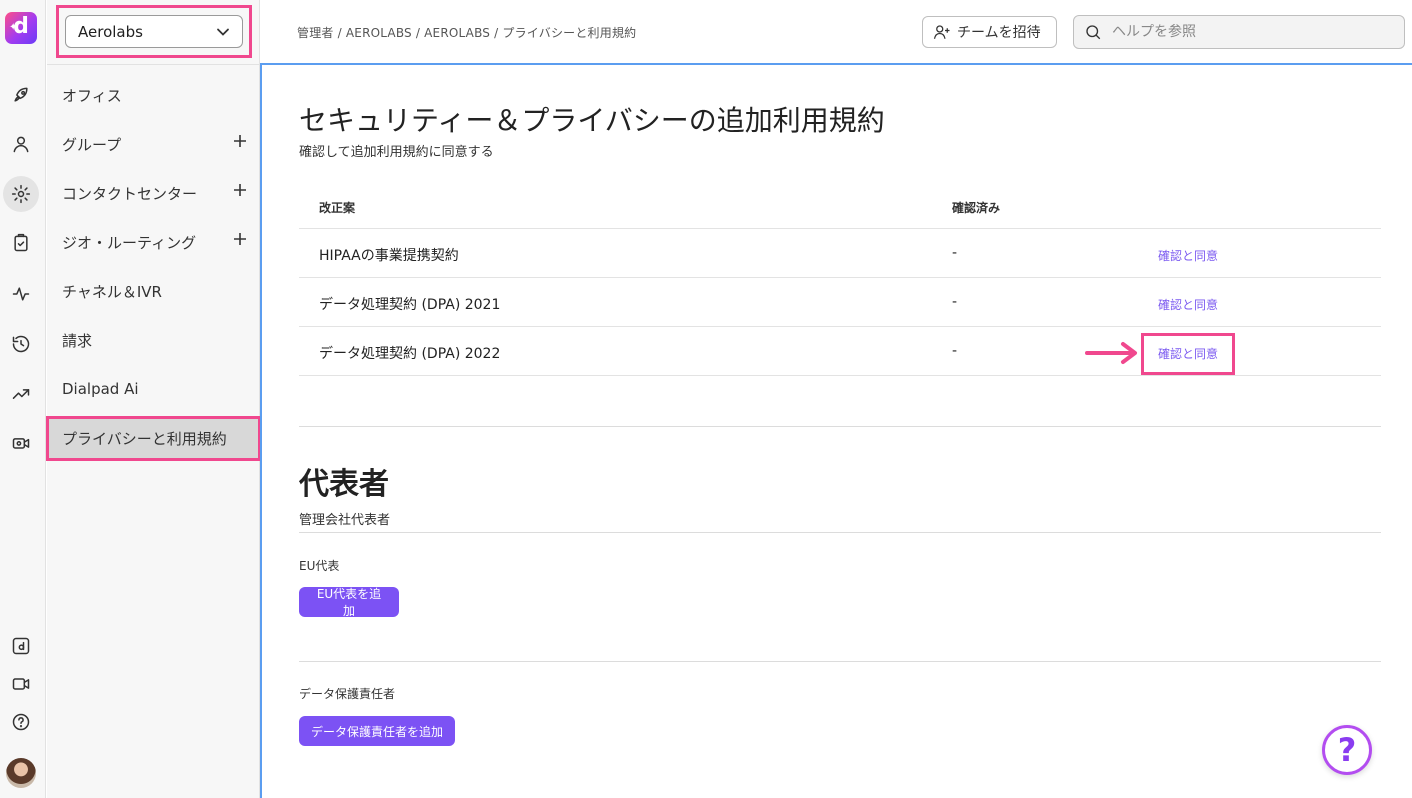 The height and width of the screenshot is (798, 1412). I want to click on sidebar-item-label: コンタクトセンター, so click(130, 193).